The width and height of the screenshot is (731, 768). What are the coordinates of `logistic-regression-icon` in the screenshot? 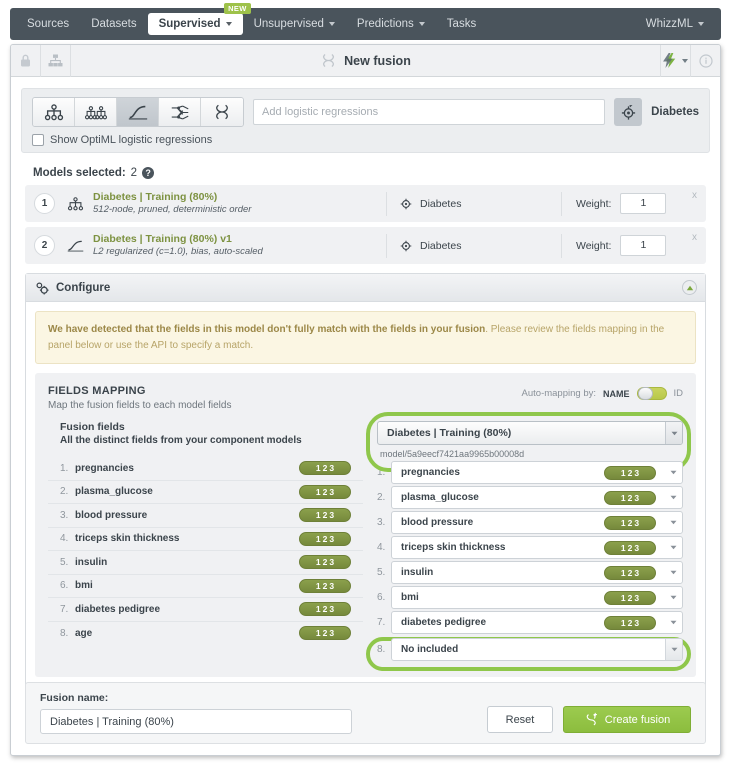 It's located at (138, 112).